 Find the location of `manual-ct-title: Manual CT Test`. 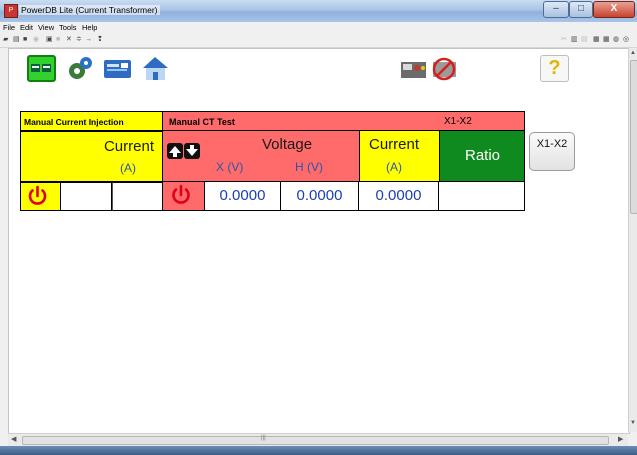

manual-ct-title: Manual CT Test is located at coordinates (202, 122).